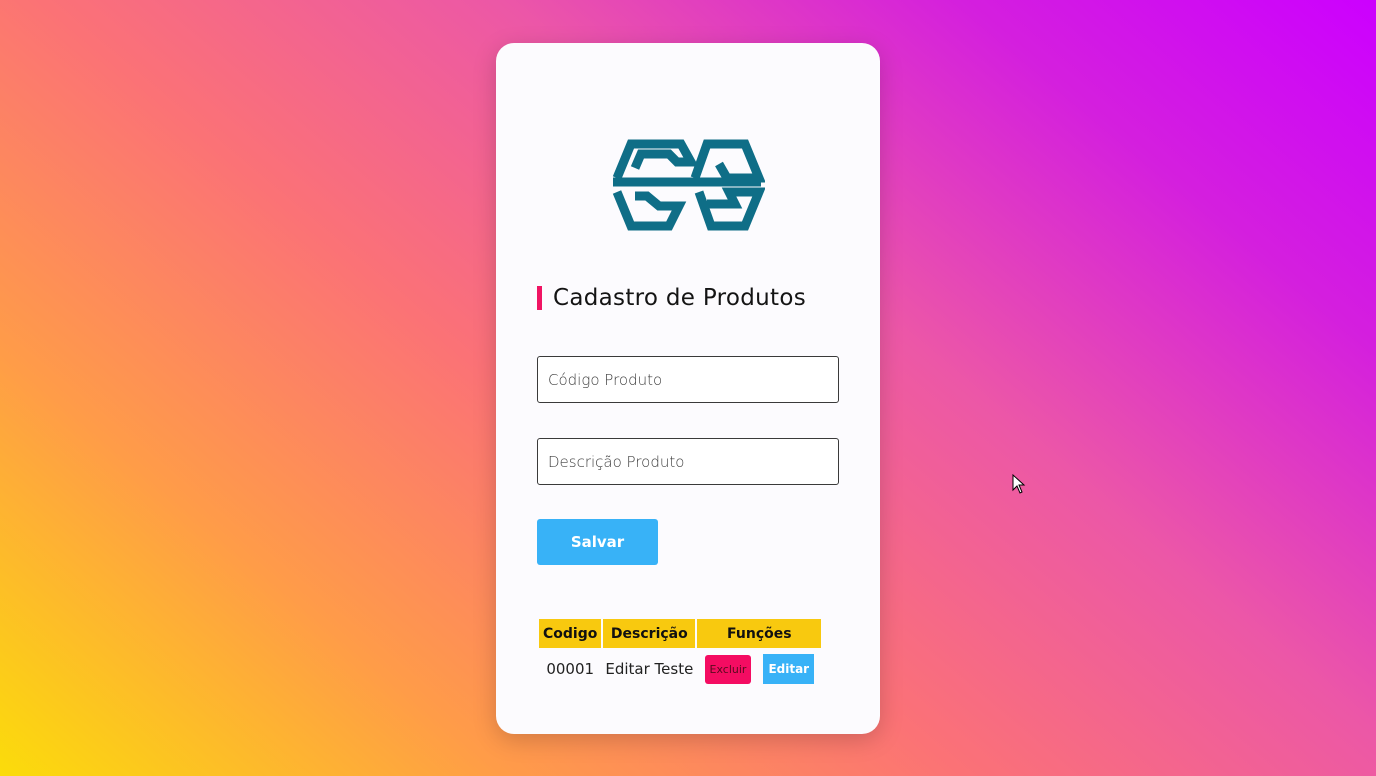 This screenshot has width=1376, height=776. I want to click on header-descricao: Descrição, so click(649, 633).